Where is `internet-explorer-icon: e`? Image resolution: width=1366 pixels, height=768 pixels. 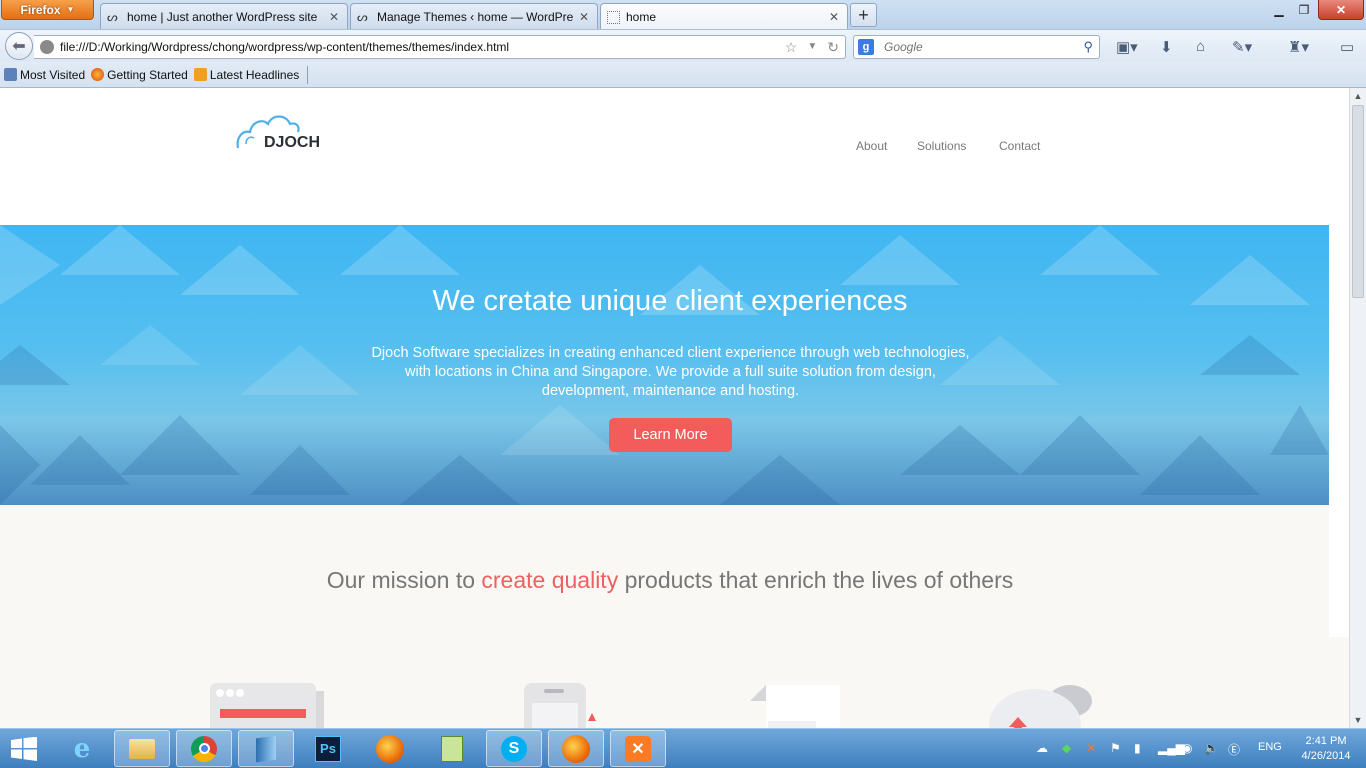
internet-explorer-icon: e is located at coordinates (82, 748).